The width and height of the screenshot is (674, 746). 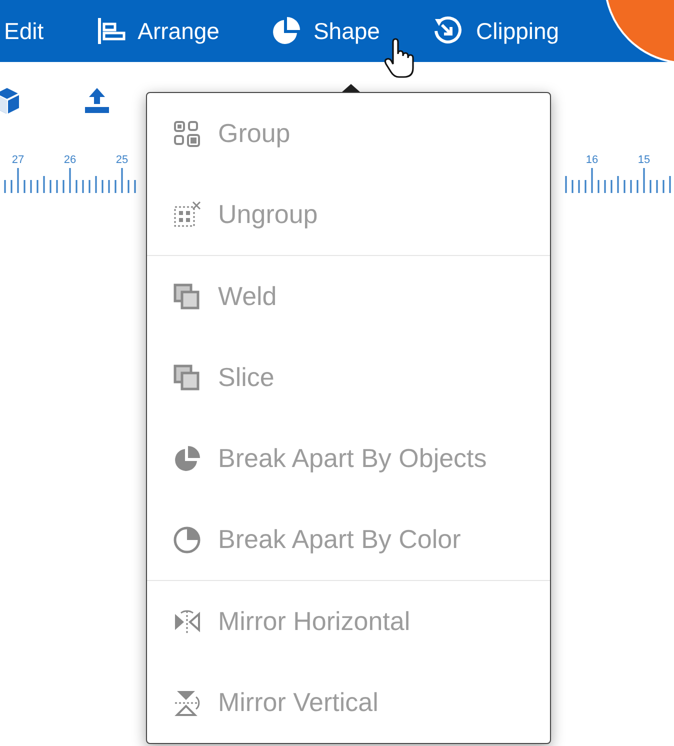 I want to click on ungroup-icon, so click(x=187, y=214).